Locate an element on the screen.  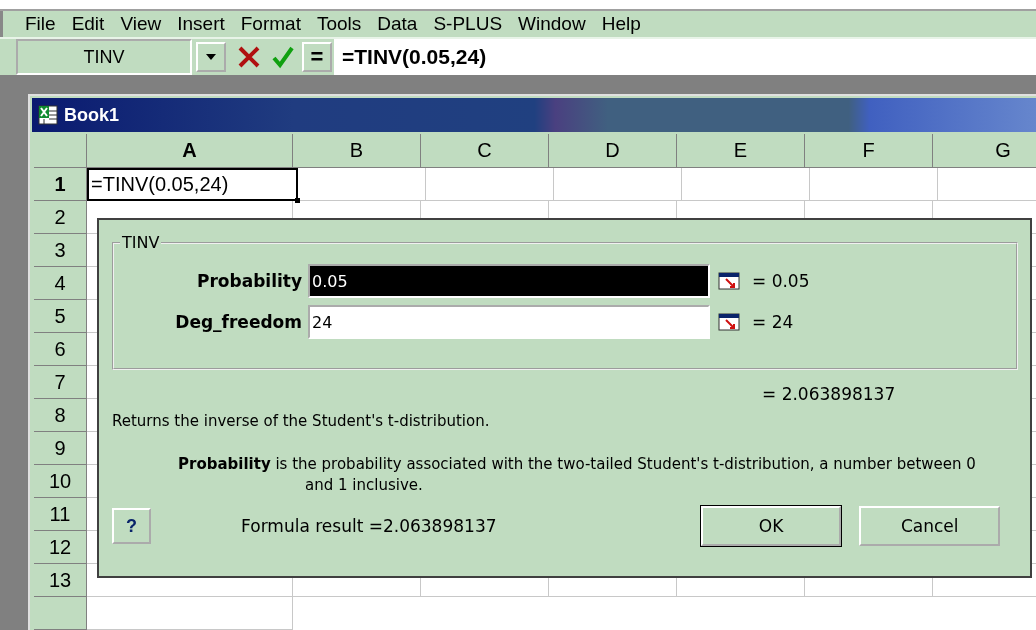
window-title: Book1 is located at coordinates (91, 115).